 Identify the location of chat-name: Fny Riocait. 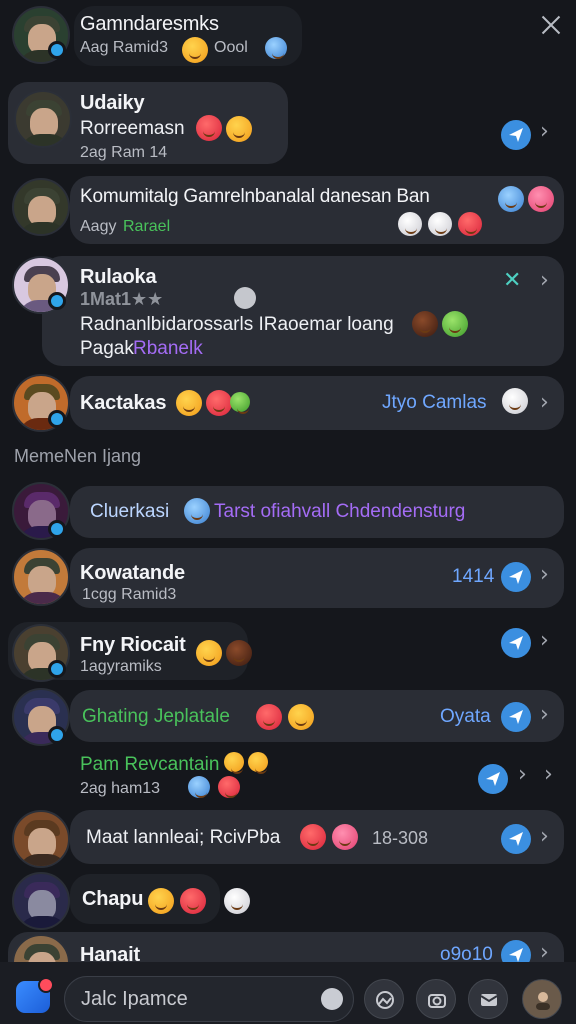
(133, 645).